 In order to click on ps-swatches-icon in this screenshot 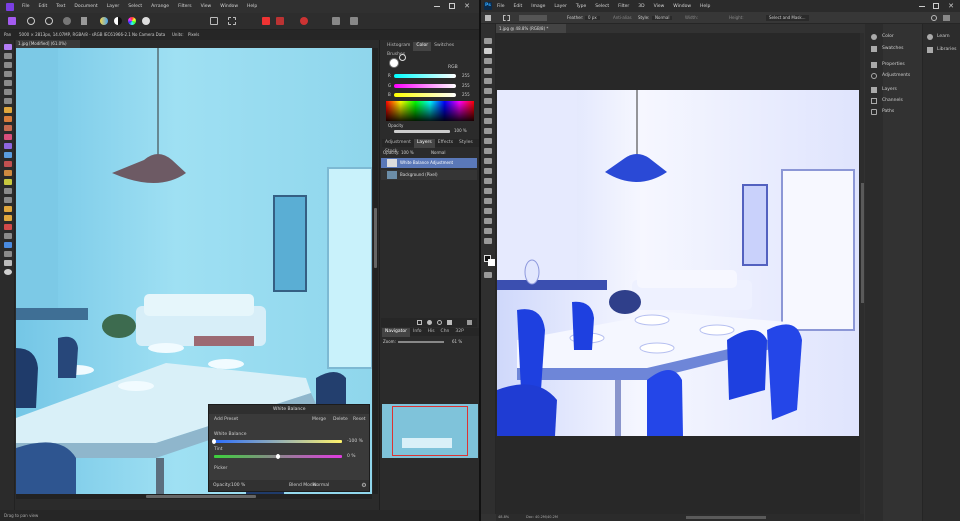, I will do `click(874, 49)`.